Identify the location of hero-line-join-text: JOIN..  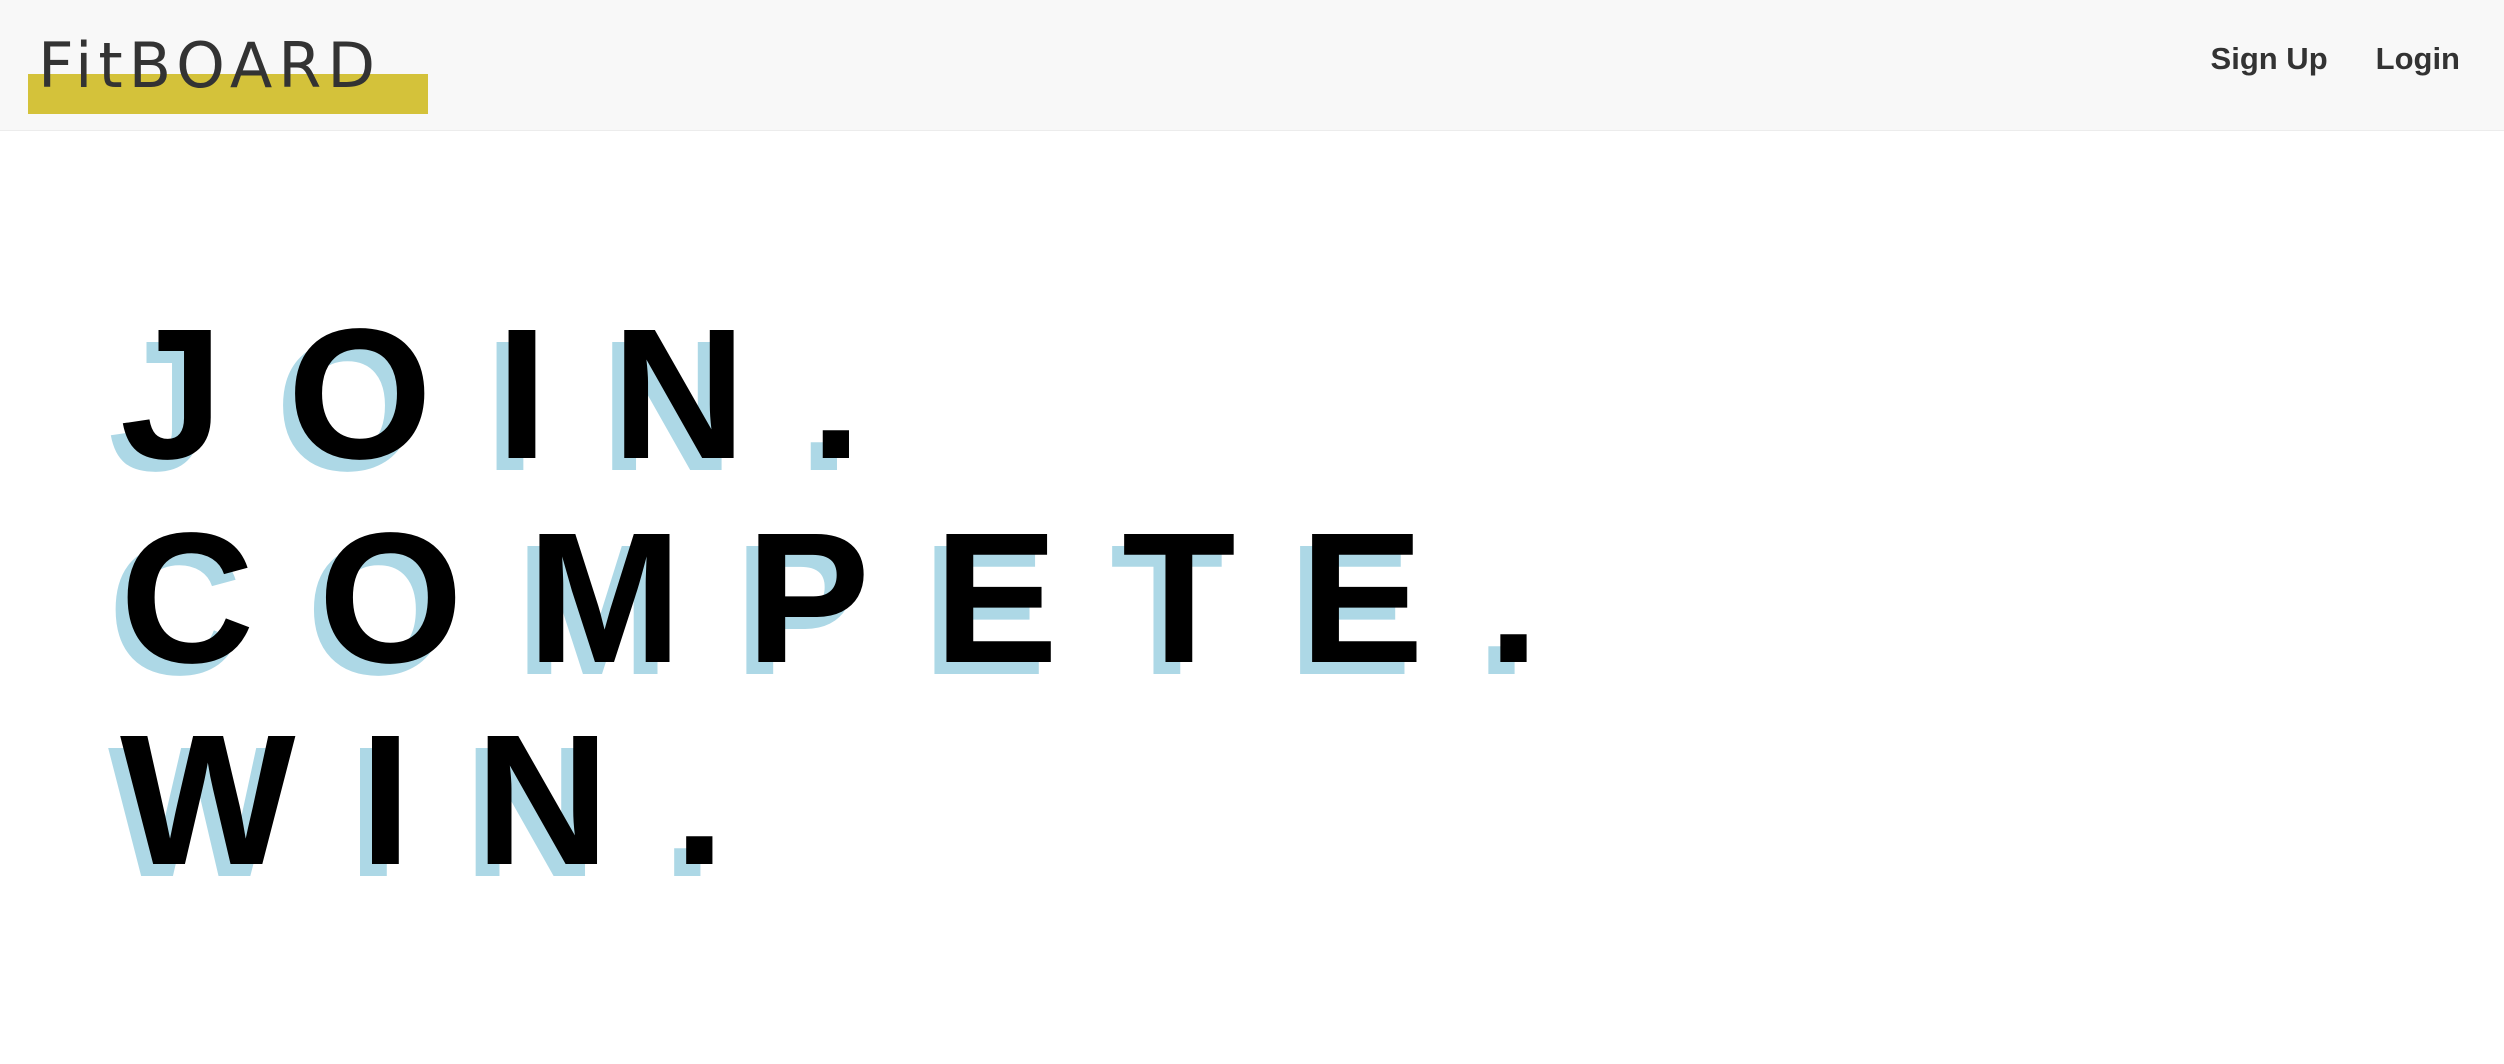
(523, 394).